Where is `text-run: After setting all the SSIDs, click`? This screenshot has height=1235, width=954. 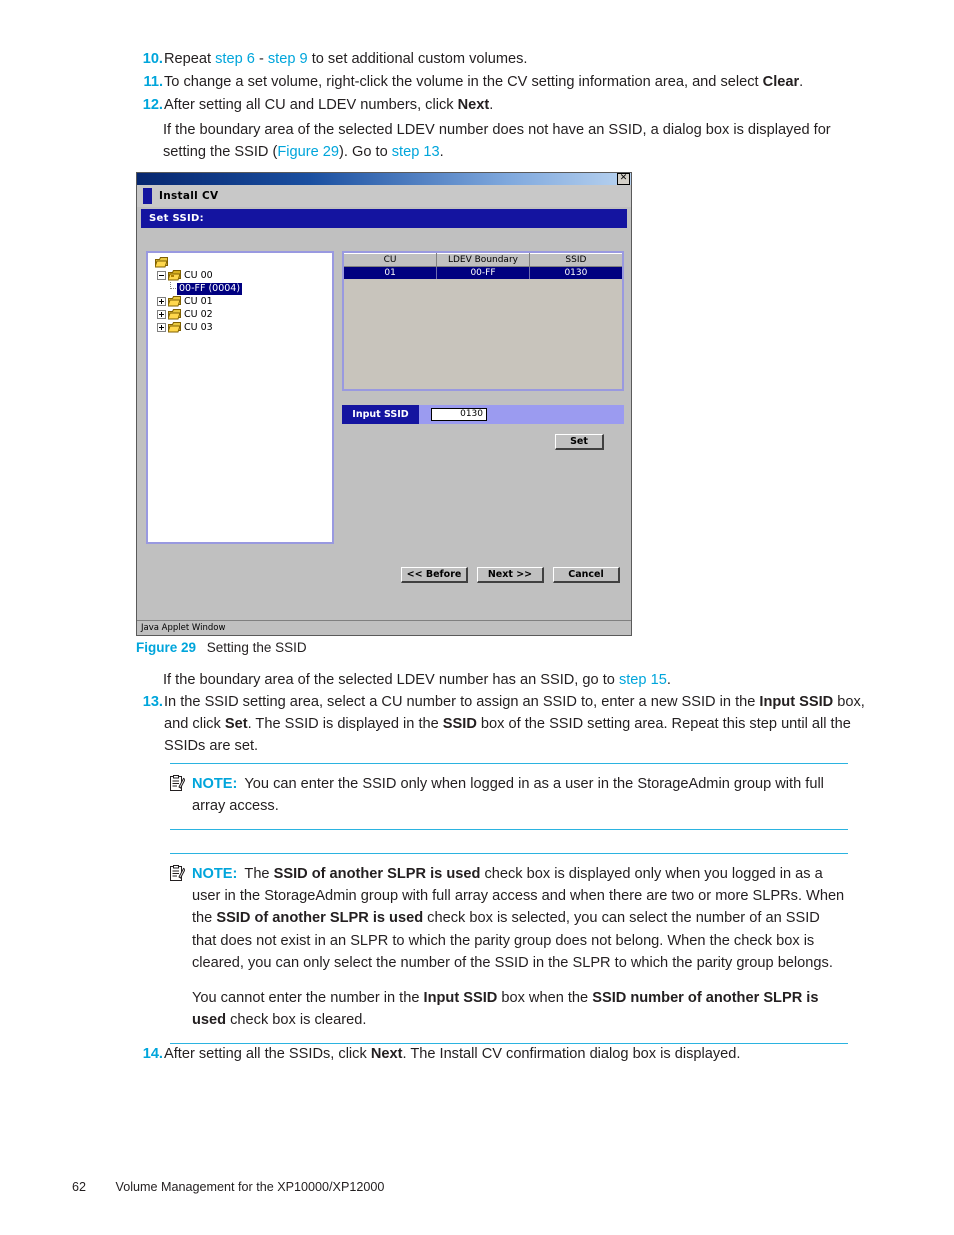
text-run: After setting all the SSIDs, click is located at coordinates (267, 1054).